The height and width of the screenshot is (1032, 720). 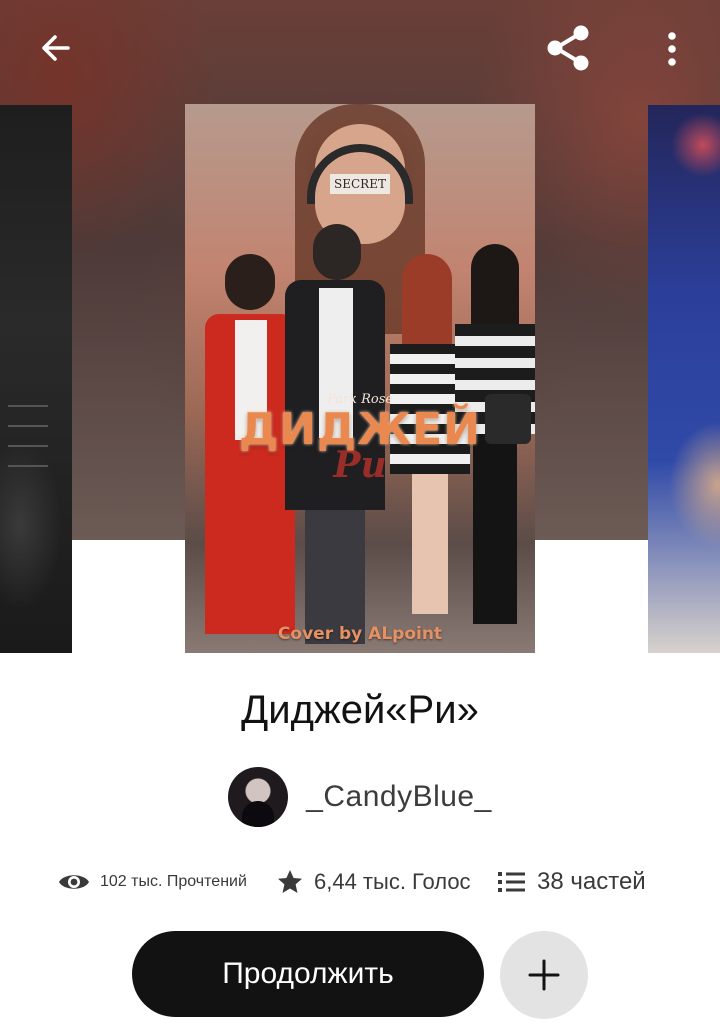 What do you see at coordinates (360, 710) in the screenshot?
I see `story-title: Диджей«Ри»` at bounding box center [360, 710].